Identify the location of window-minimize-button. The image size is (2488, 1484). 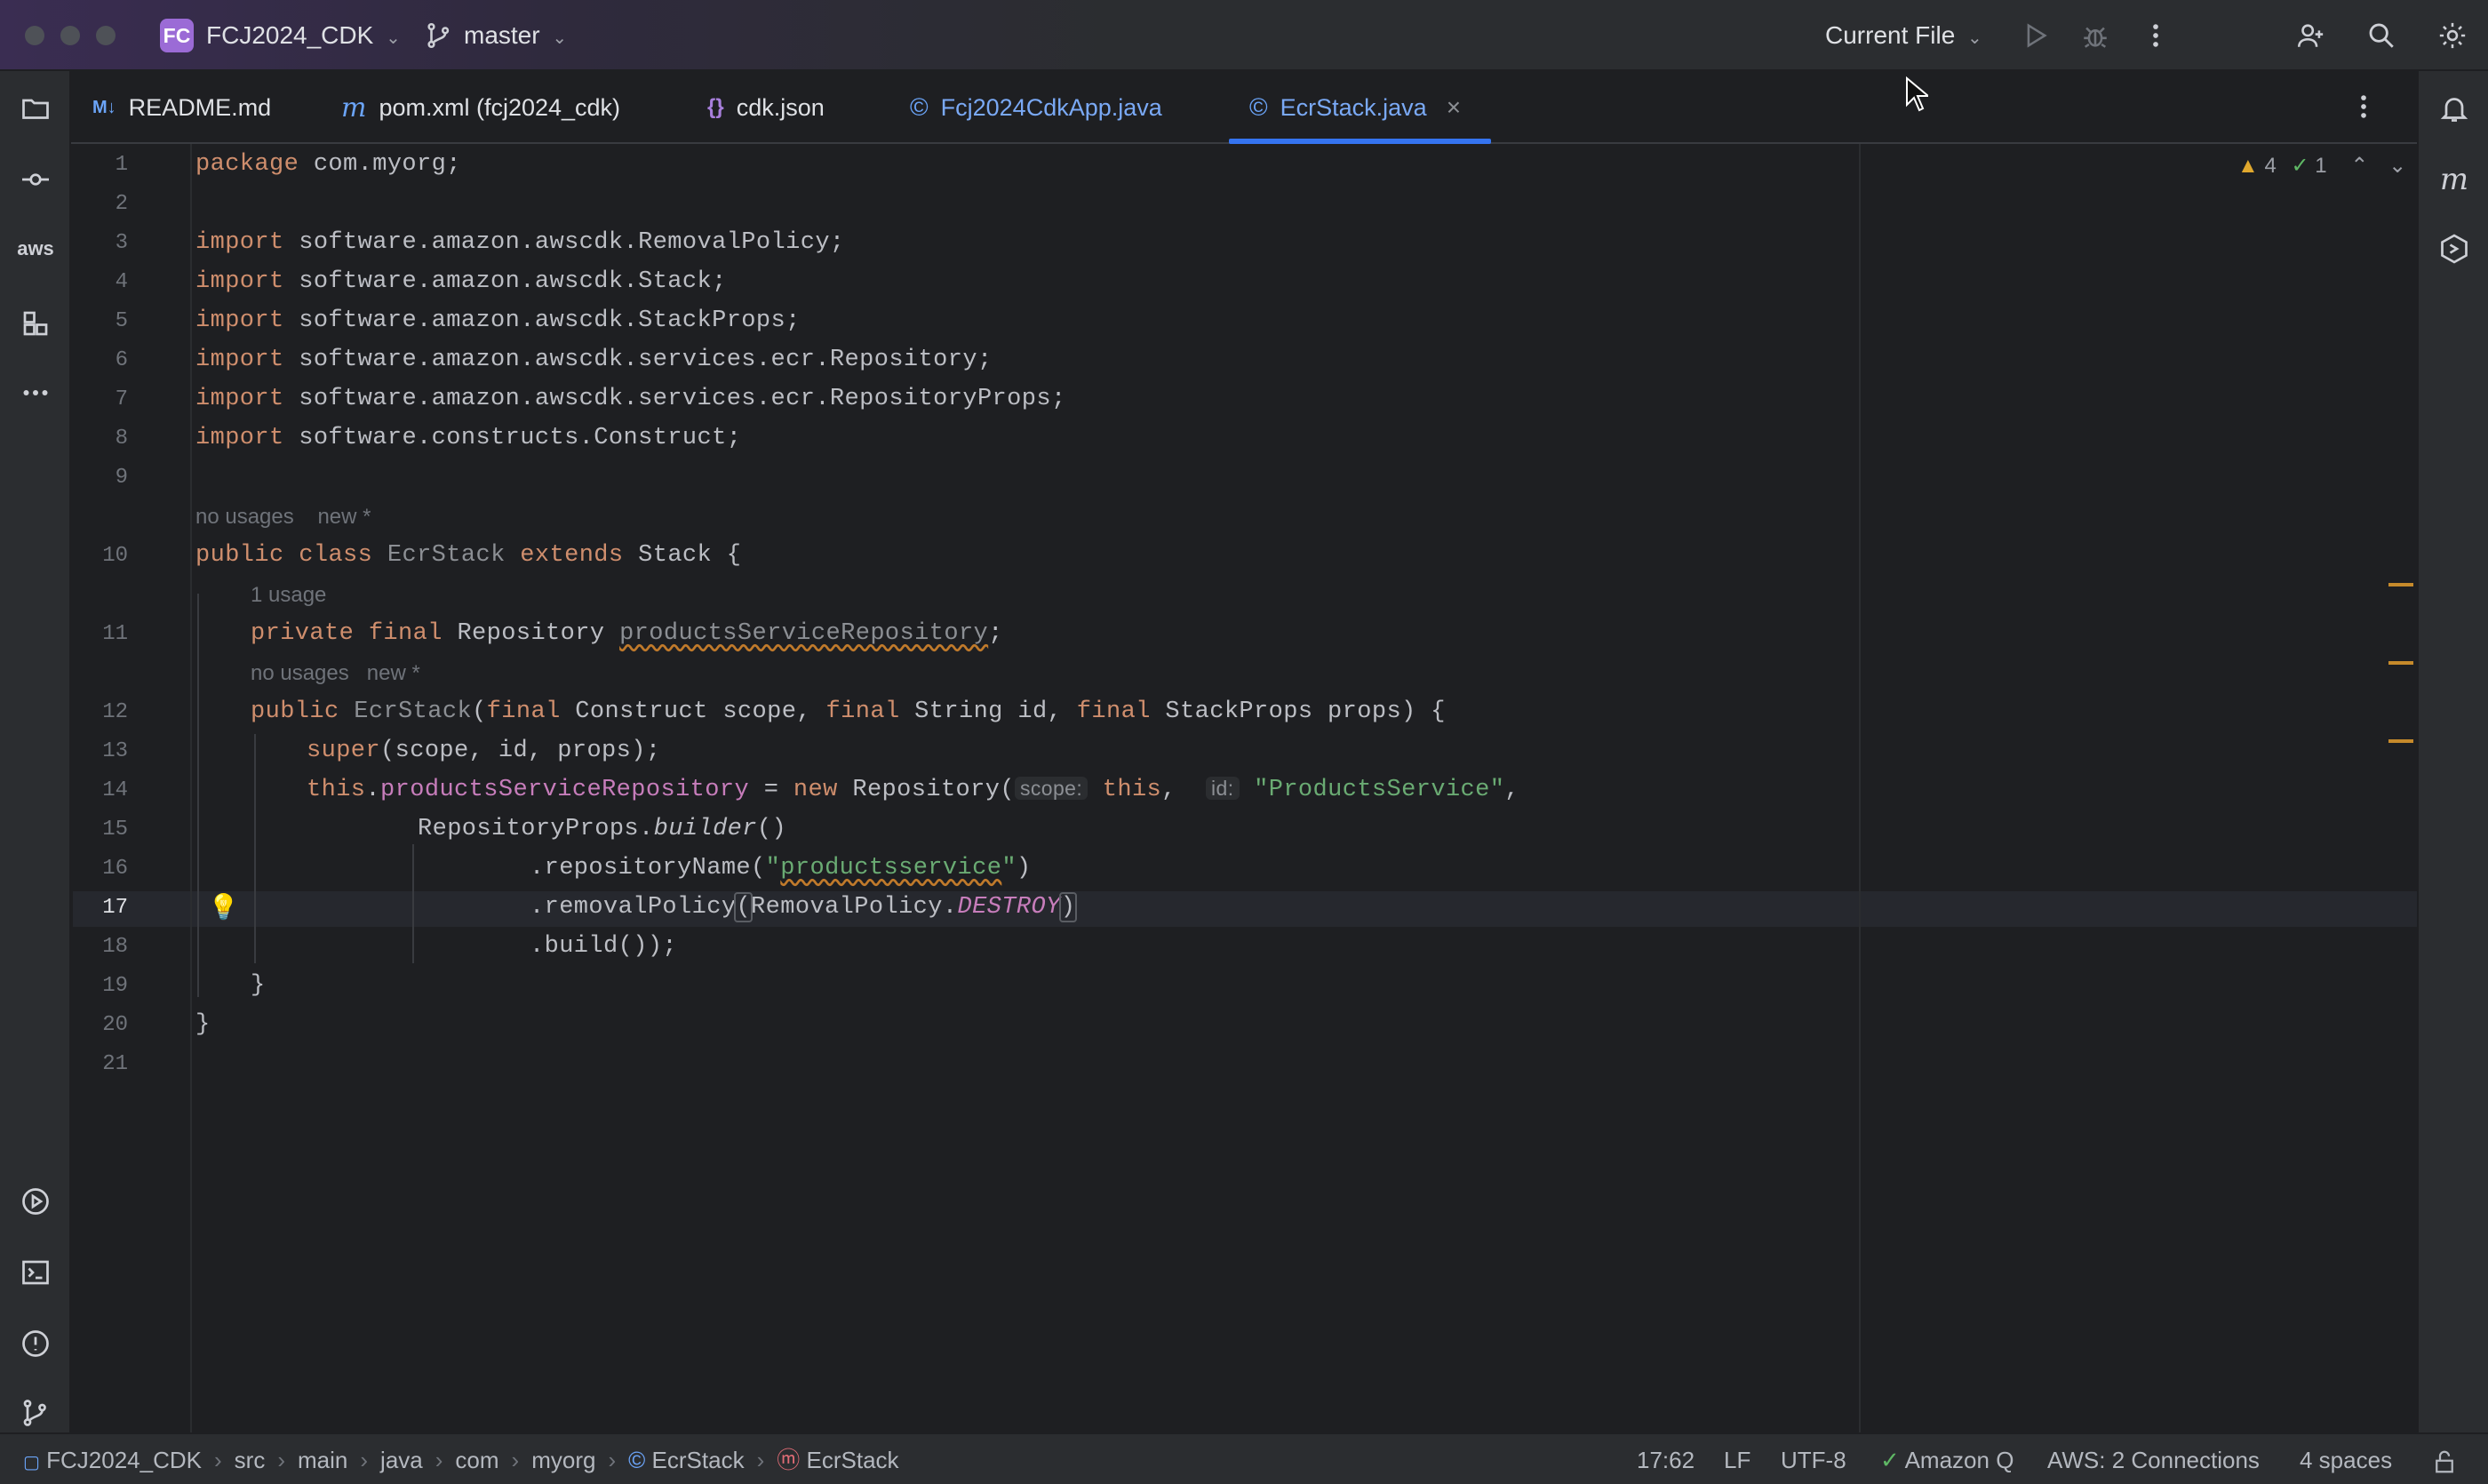
(70, 35).